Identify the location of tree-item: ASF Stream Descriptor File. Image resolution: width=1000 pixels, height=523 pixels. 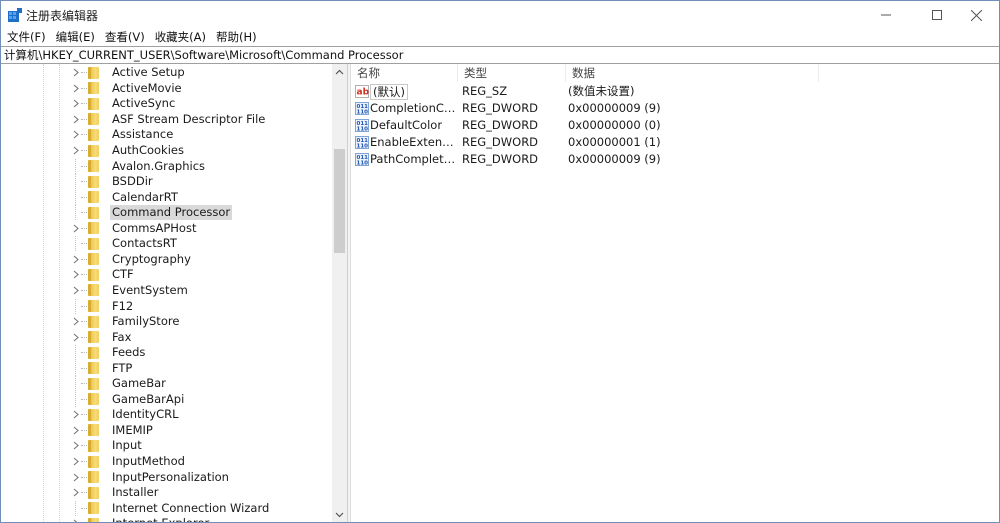
(201, 120).